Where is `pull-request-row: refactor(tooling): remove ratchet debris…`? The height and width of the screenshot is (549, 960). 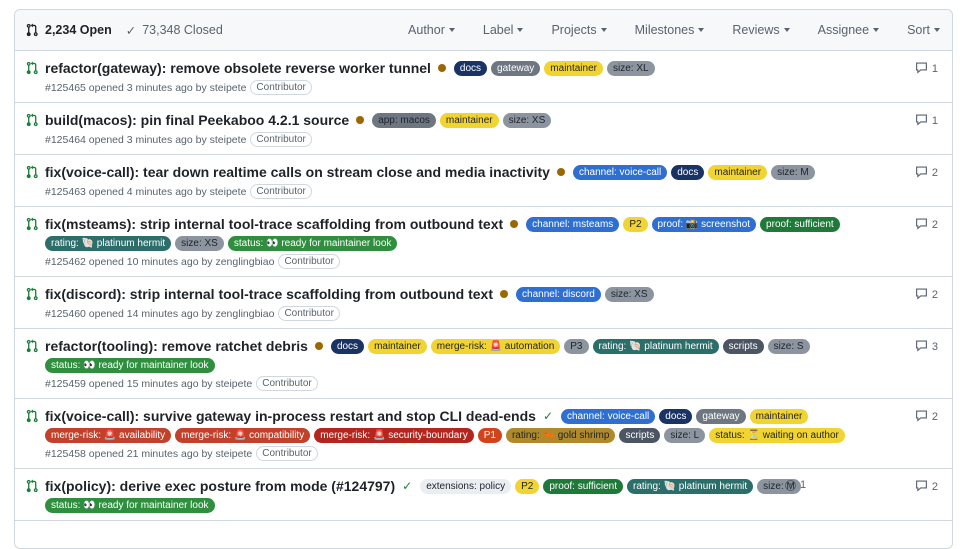 pull-request-row: refactor(tooling): remove ratchet debris… is located at coordinates (483, 364).